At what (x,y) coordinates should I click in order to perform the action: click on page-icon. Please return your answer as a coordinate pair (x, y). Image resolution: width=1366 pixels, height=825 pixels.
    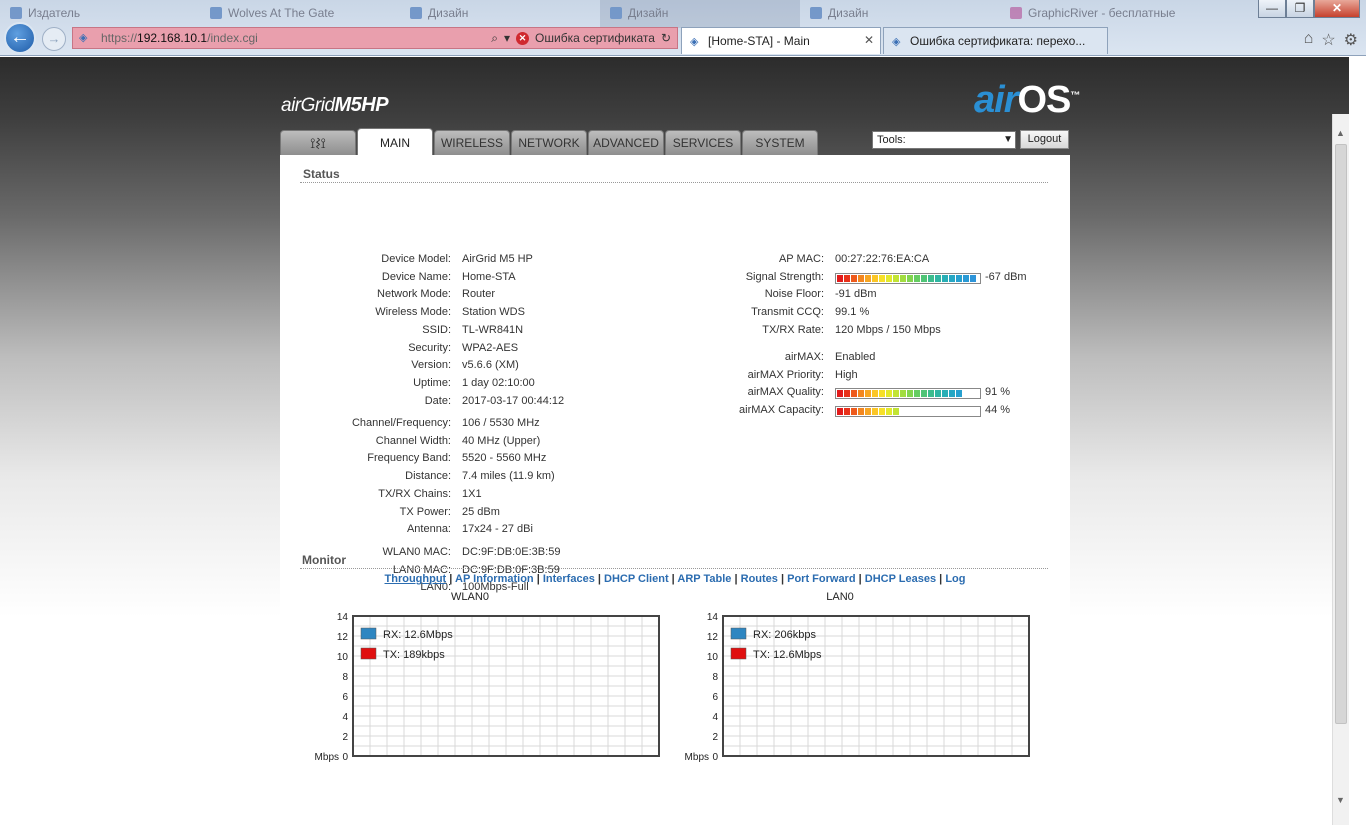
    Looking at the image, I should click on (616, 13).